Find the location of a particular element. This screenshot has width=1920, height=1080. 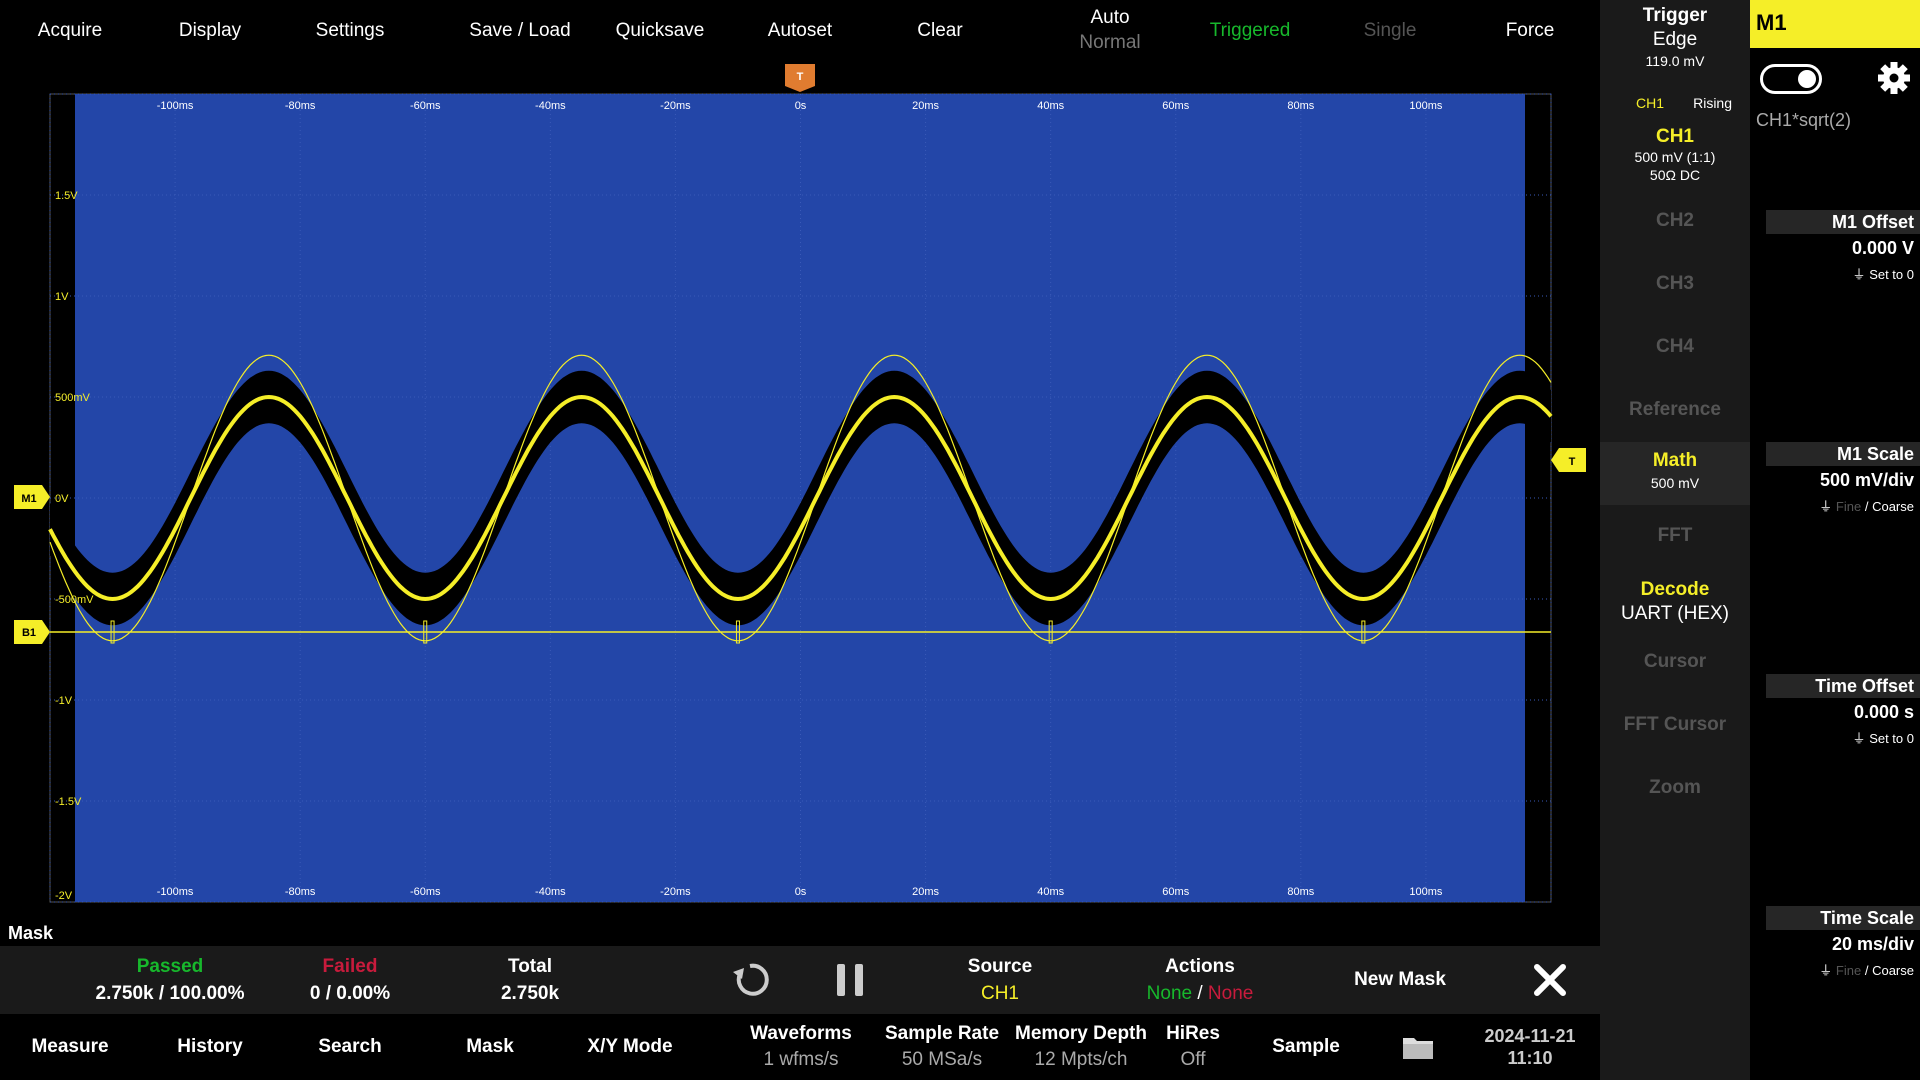

ch4-button: CH4 is located at coordinates (1675, 347).